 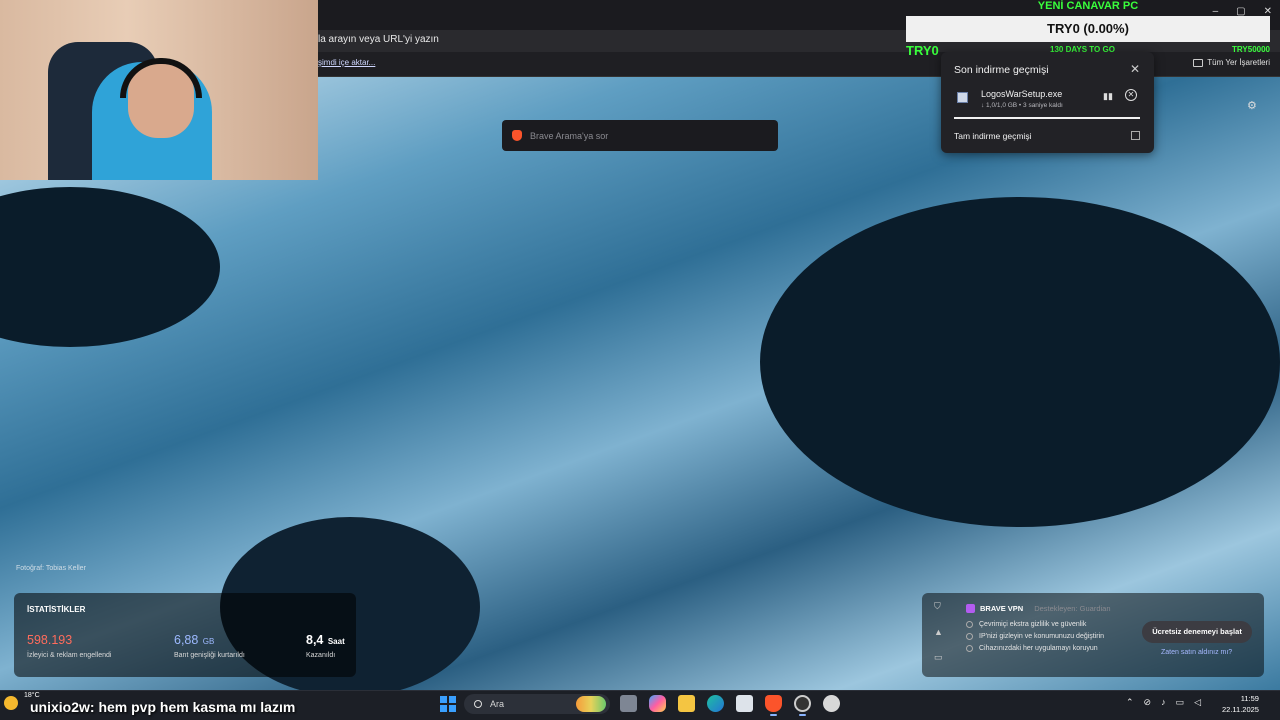 What do you see at coordinates (1197, 702) in the screenshot?
I see `volume-icon: ◁` at bounding box center [1197, 702].